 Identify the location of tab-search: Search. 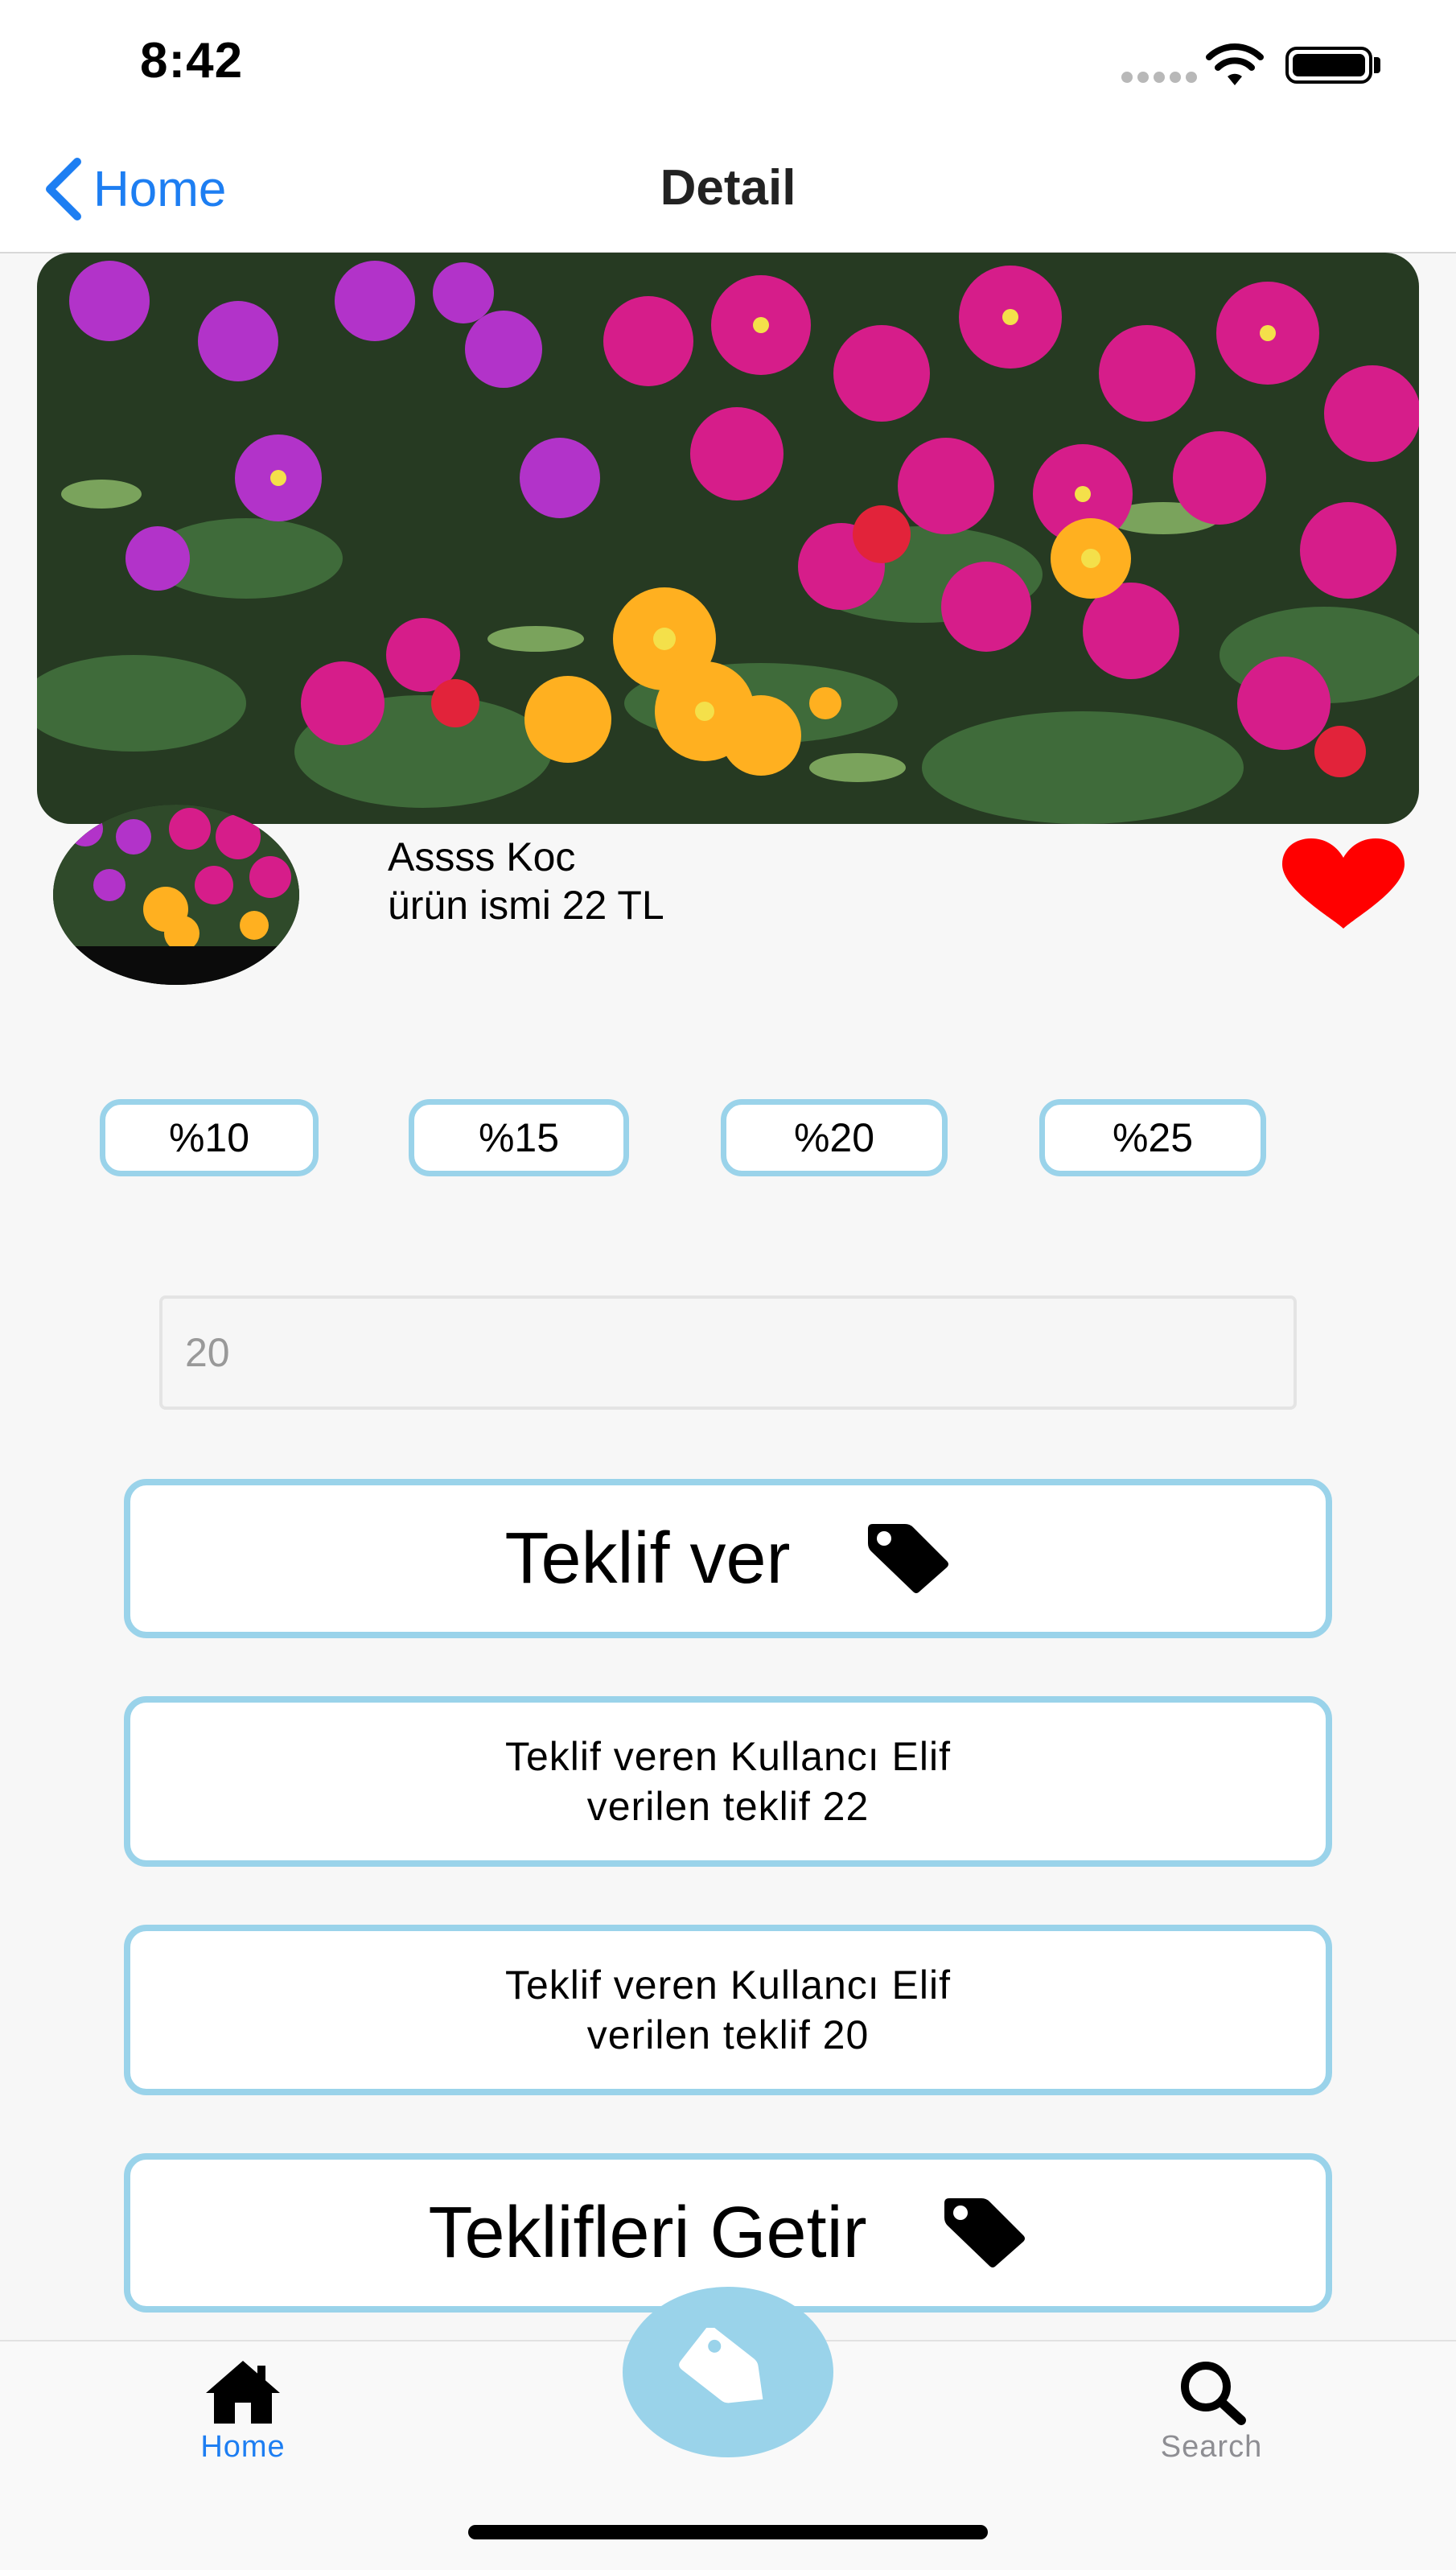
(1211, 2411).